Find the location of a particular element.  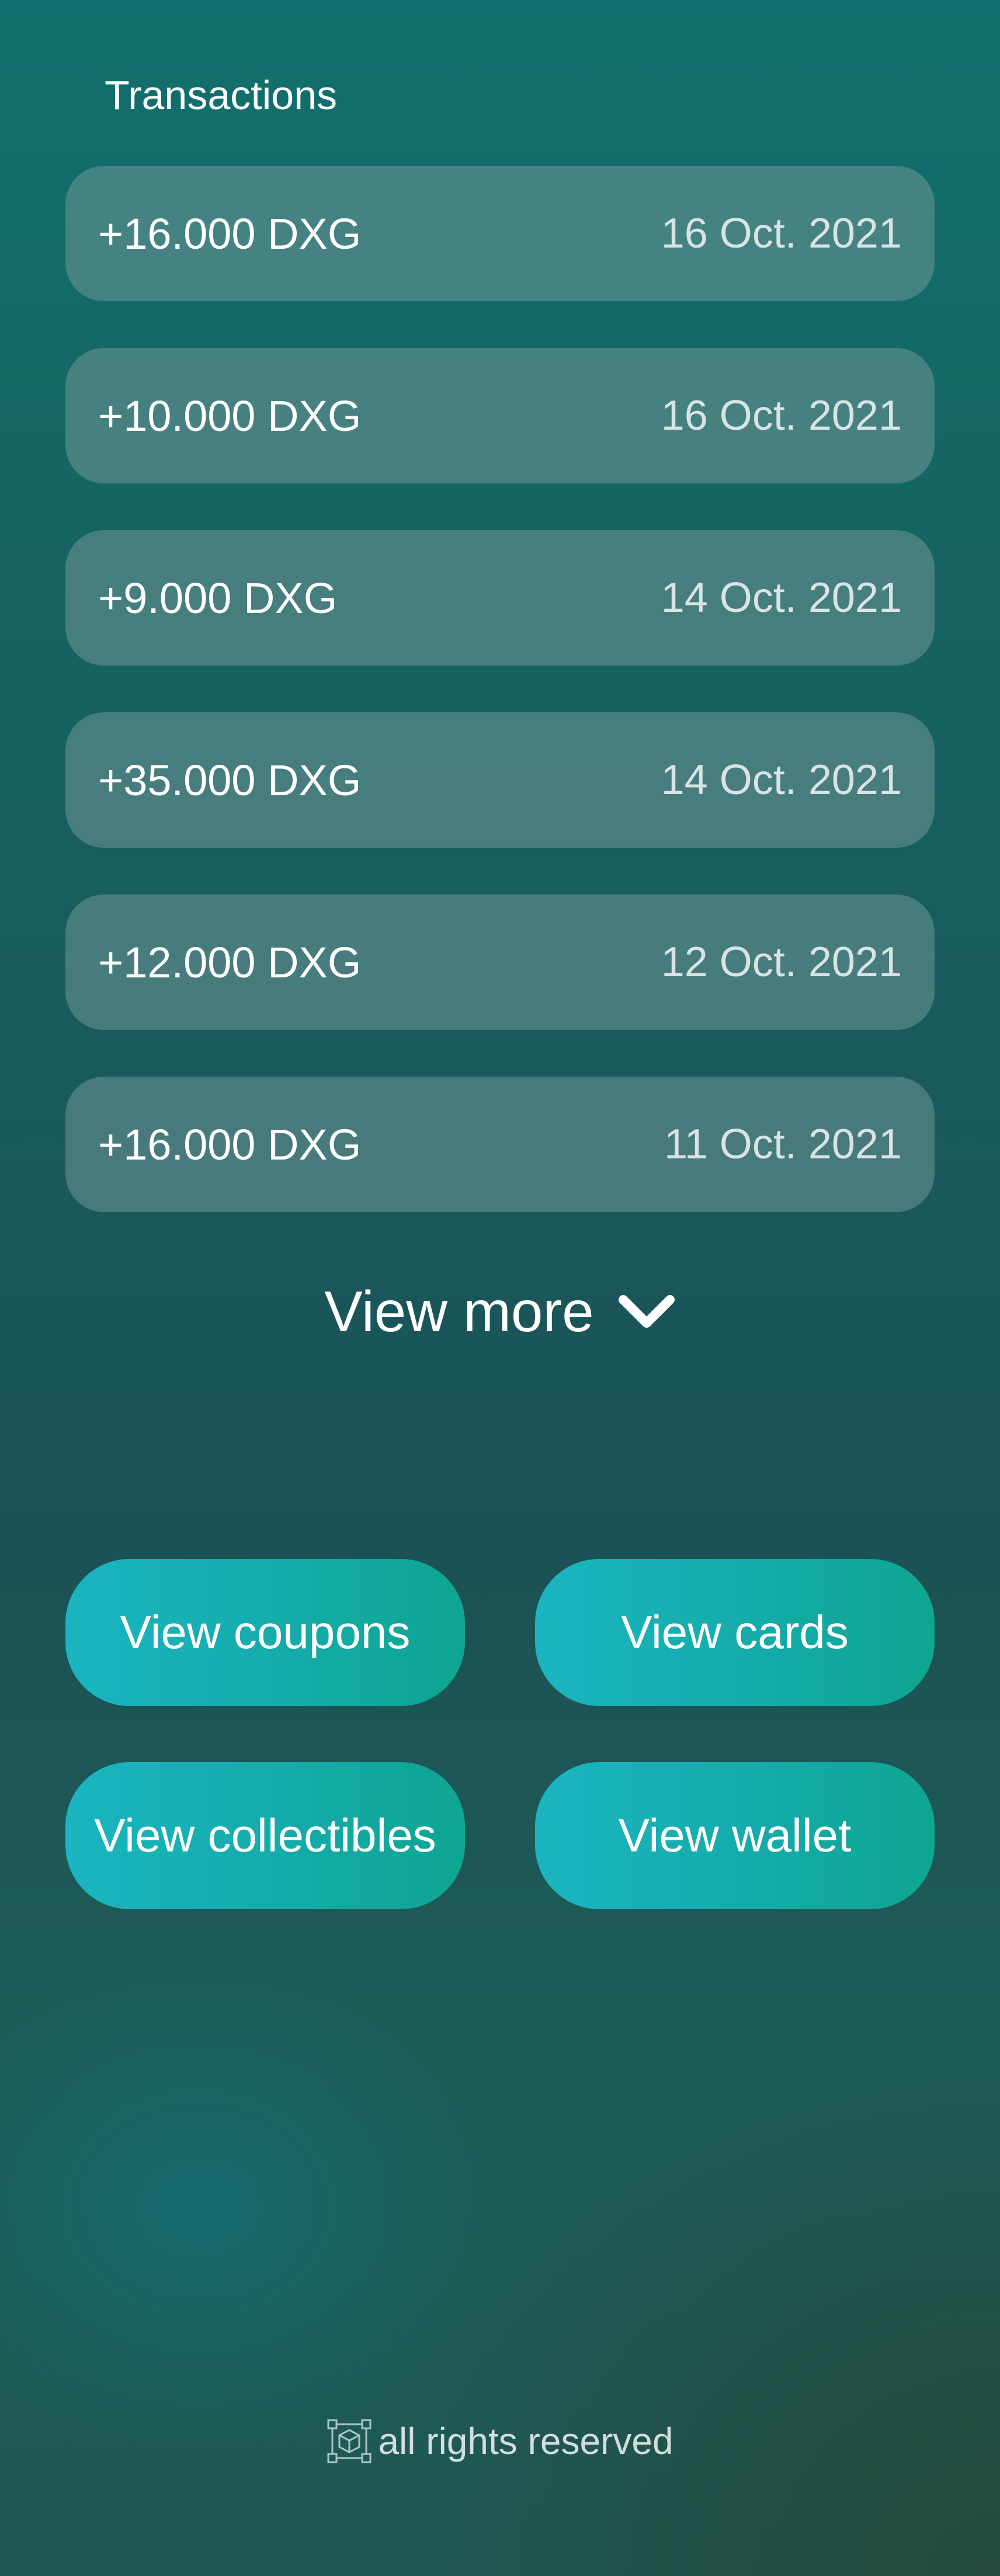

transaction-date: 12 Oct. 2021 is located at coordinates (781, 962).